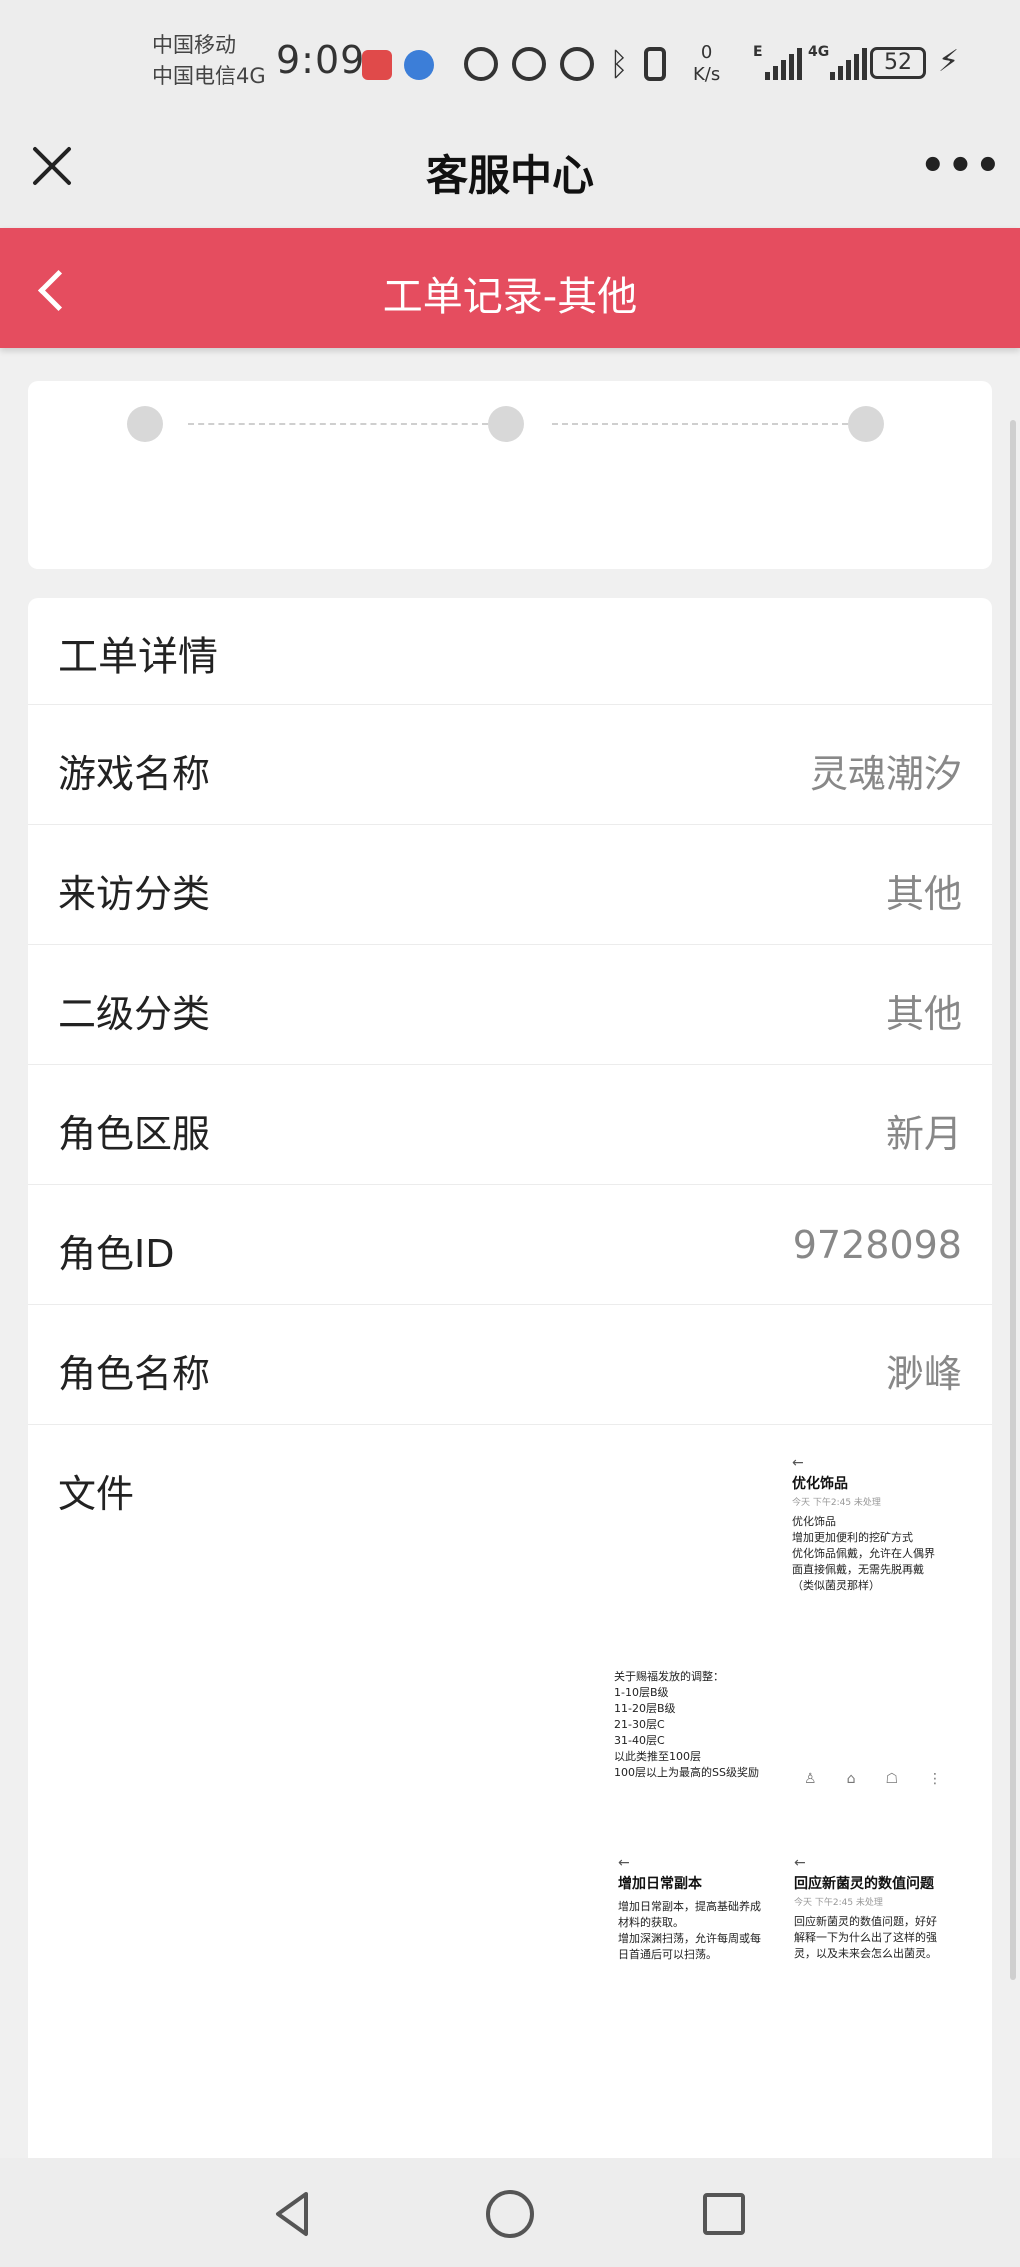 This screenshot has width=1020, height=2267. What do you see at coordinates (655, 64) in the screenshot?
I see `vibrate-icon` at bounding box center [655, 64].